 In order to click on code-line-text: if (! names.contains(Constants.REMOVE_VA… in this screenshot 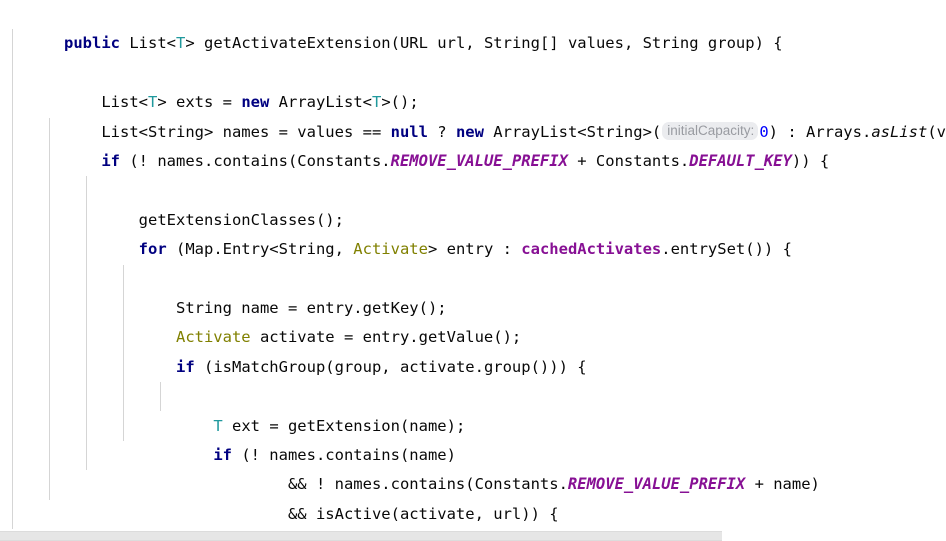, I will do `click(465, 160)`.